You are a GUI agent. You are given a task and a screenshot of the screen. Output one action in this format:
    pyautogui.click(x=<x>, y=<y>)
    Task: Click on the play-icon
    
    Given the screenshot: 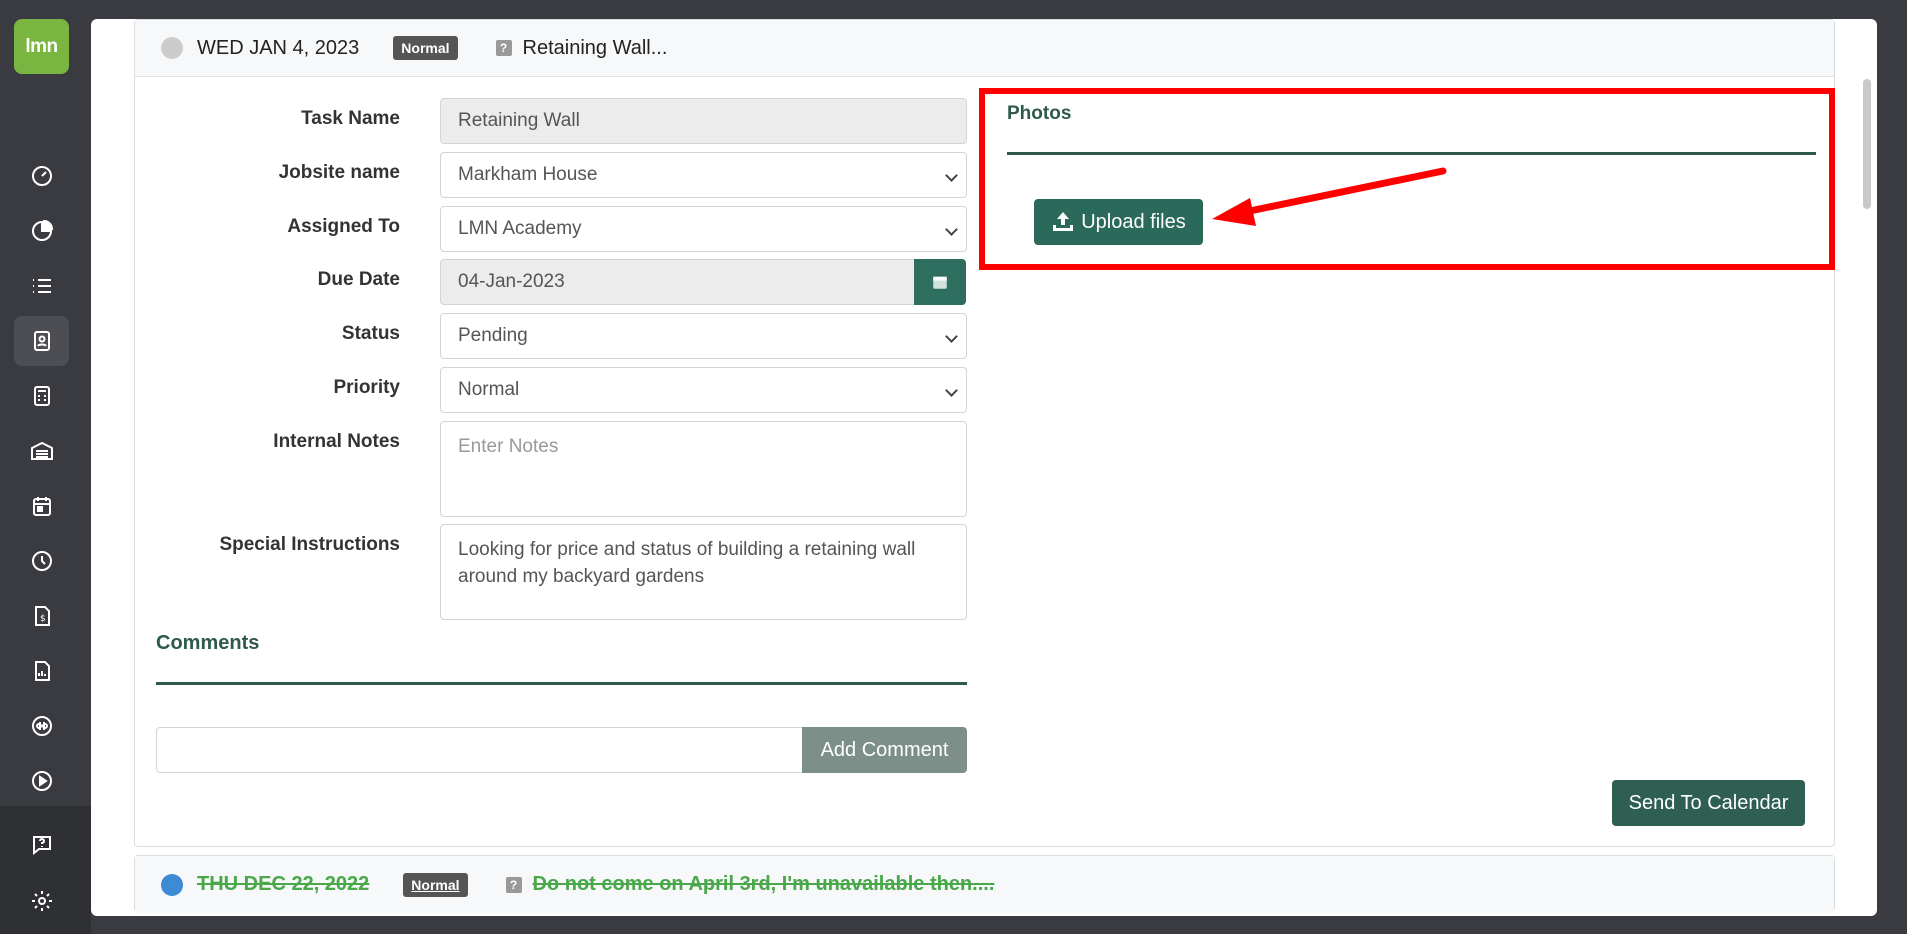 What is the action you would take?
    pyautogui.click(x=41, y=781)
    